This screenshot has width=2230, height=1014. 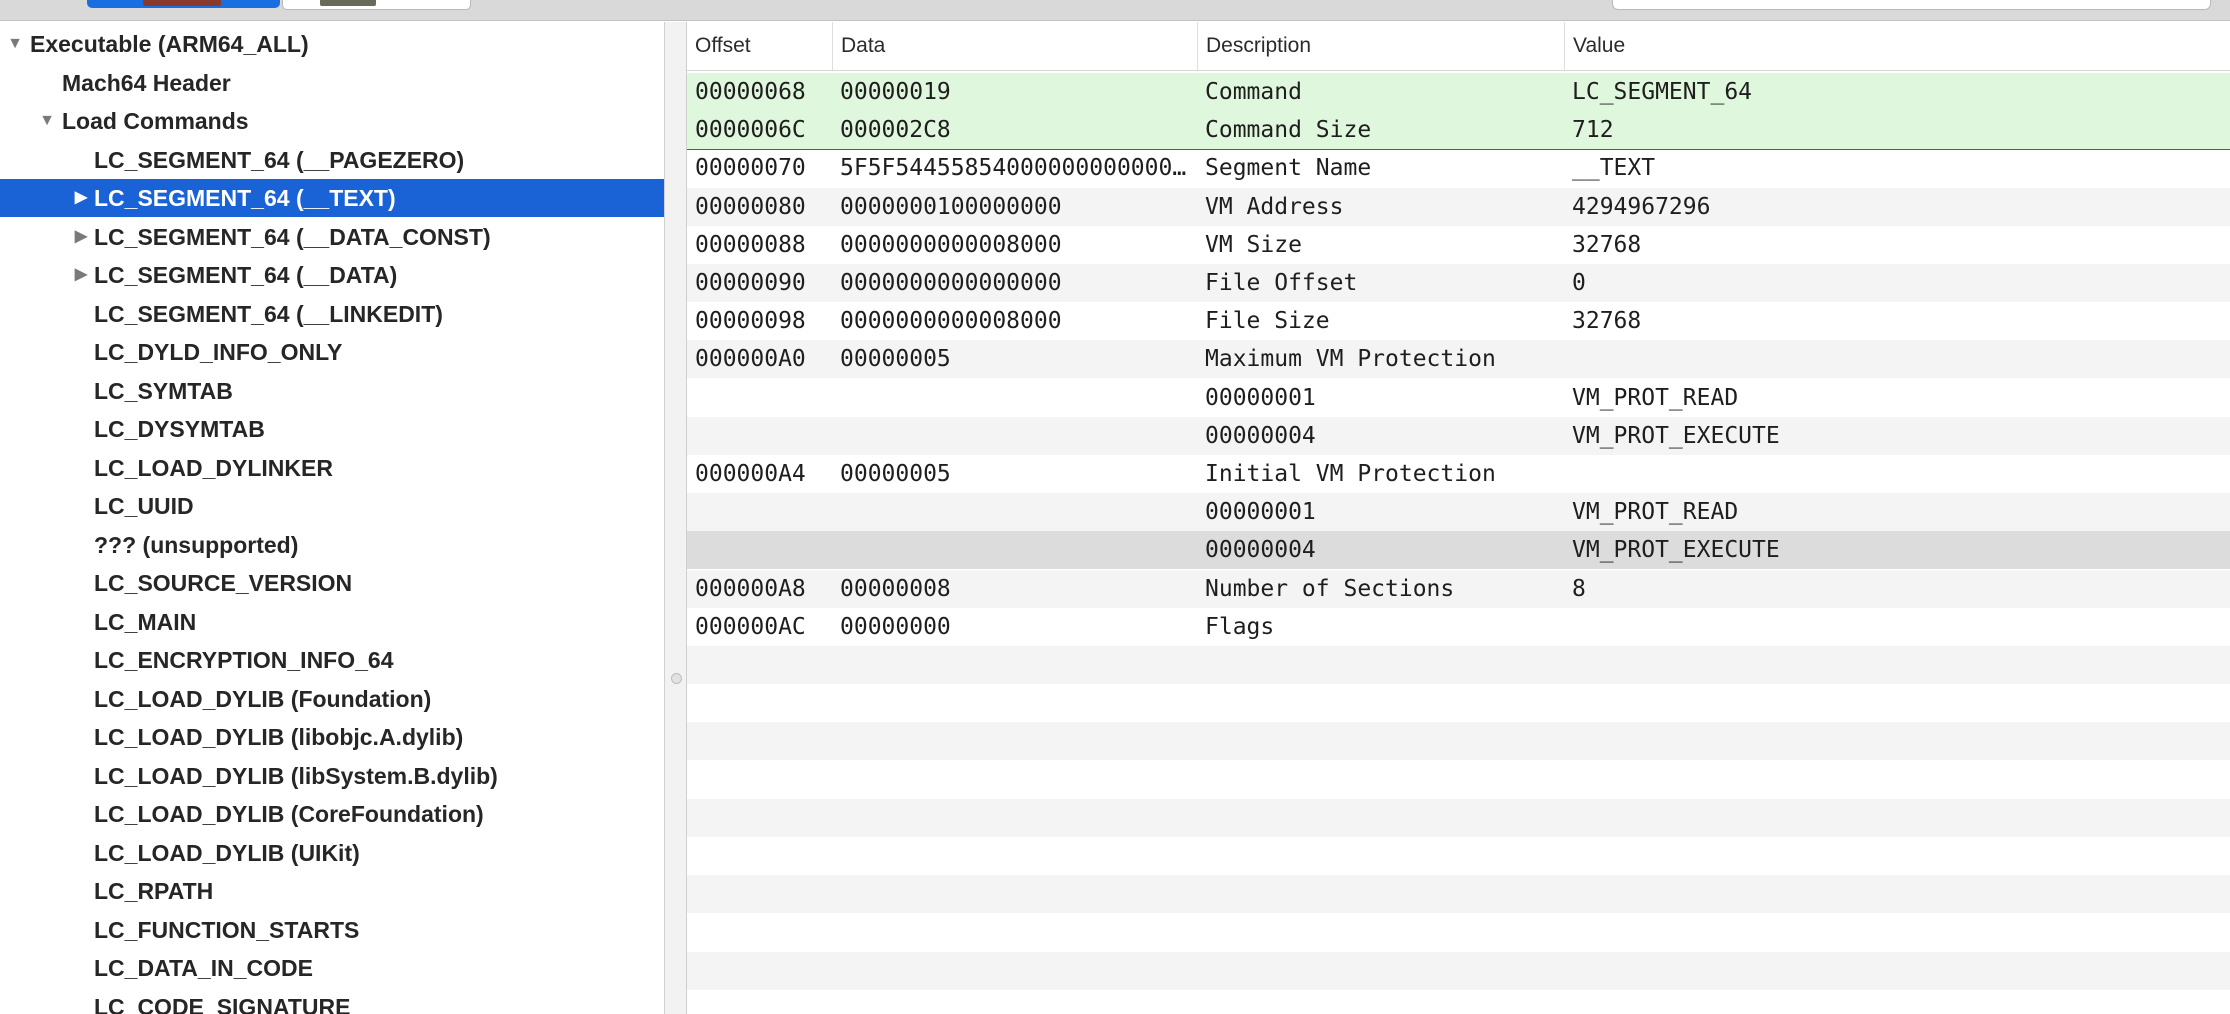 I want to click on outline-item: LC_FUNCTION_STARTS, so click(x=332, y=930).